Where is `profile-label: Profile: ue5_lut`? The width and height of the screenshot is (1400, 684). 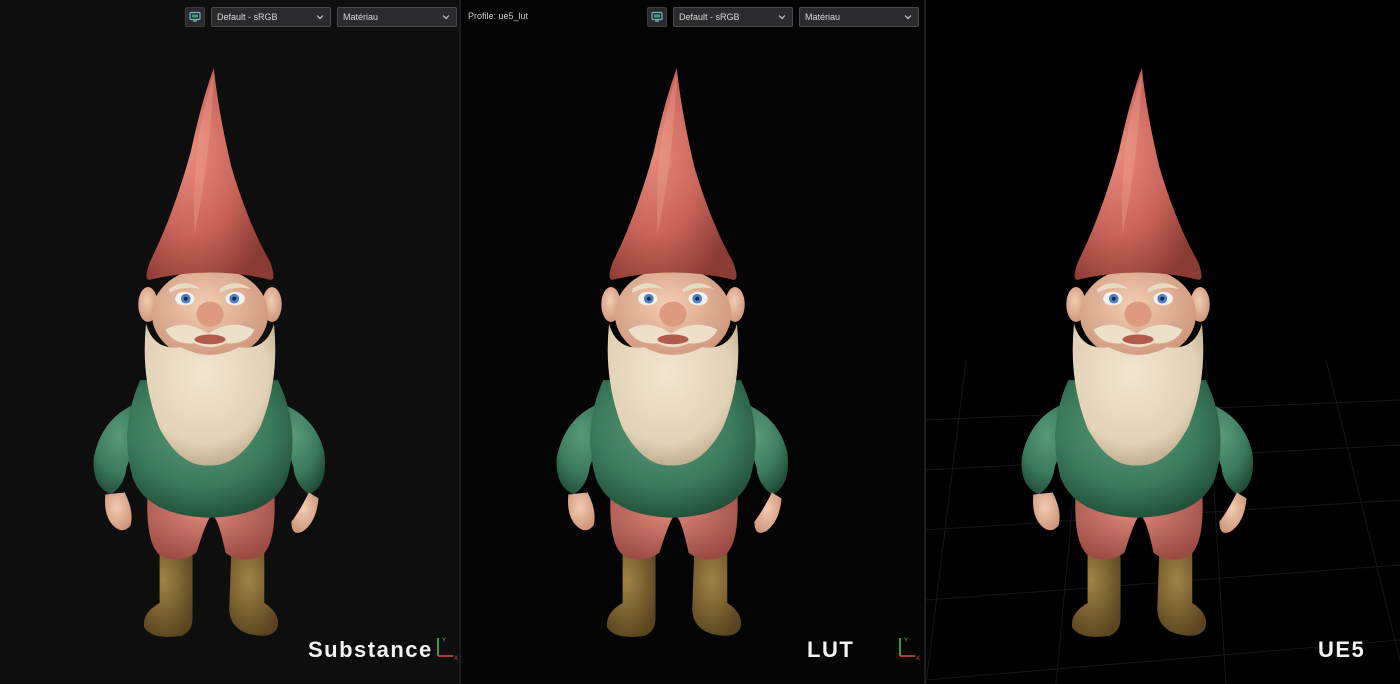
profile-label: Profile: ue5_lut is located at coordinates (498, 16).